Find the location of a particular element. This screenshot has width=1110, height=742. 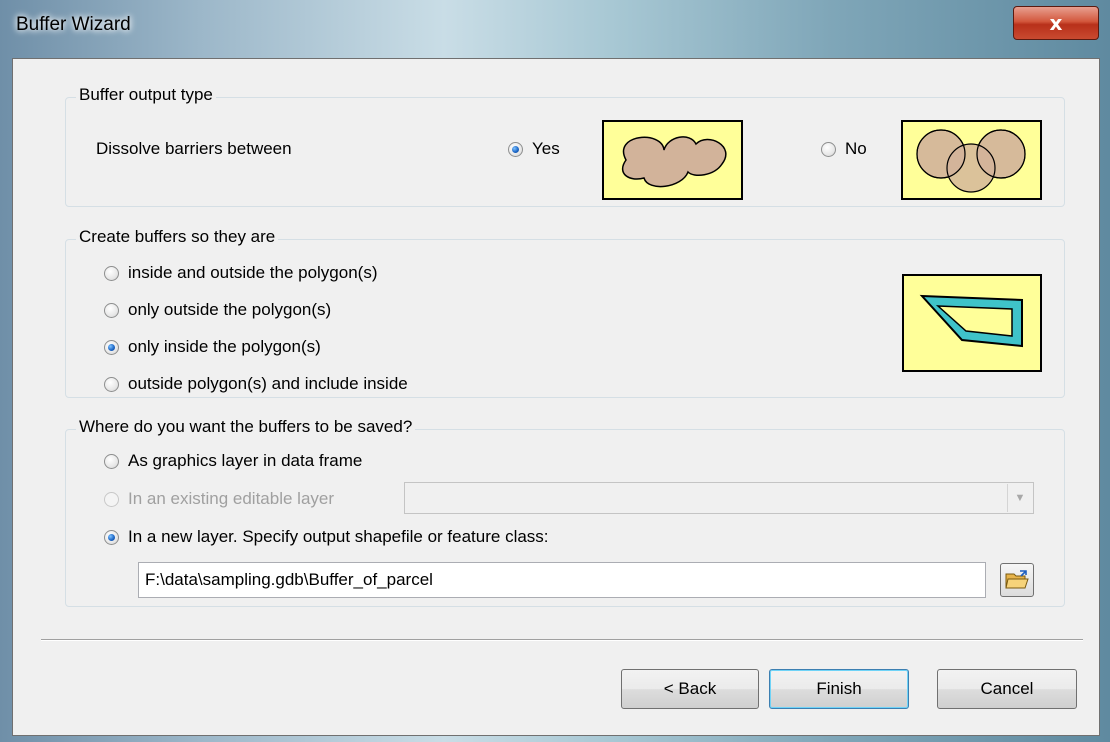

browse-button is located at coordinates (1017, 580).